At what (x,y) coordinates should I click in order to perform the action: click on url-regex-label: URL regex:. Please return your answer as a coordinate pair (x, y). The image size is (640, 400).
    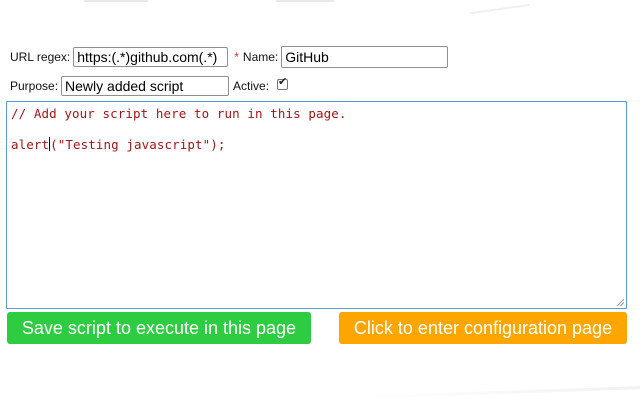
    Looking at the image, I should click on (40, 57).